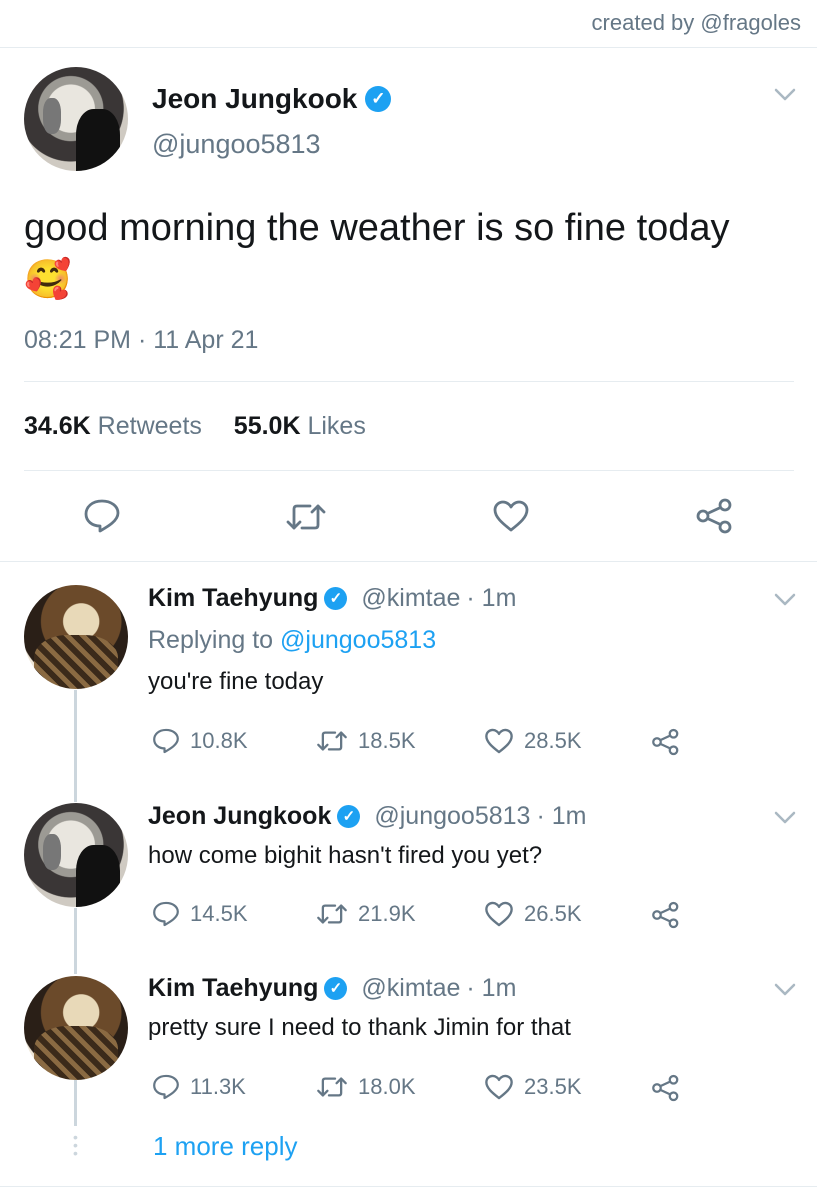  What do you see at coordinates (387, 1086) in the screenshot?
I see `retweet-count: 18.0K` at bounding box center [387, 1086].